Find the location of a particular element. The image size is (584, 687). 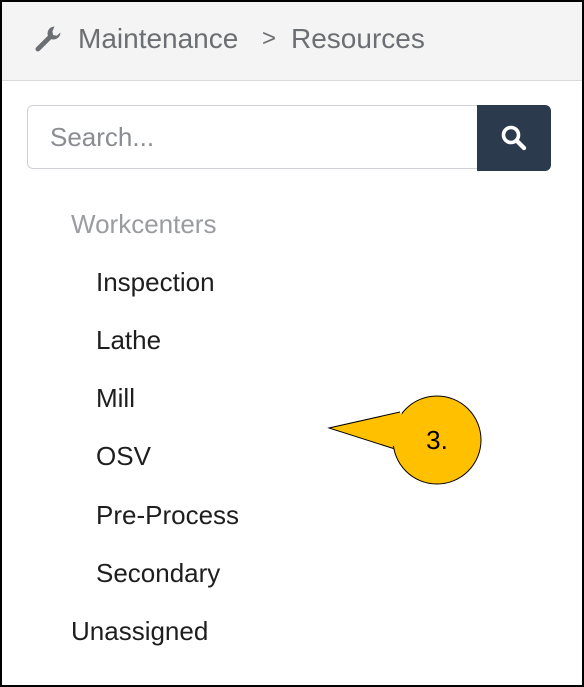

callout-label: 3. is located at coordinates (437, 440).